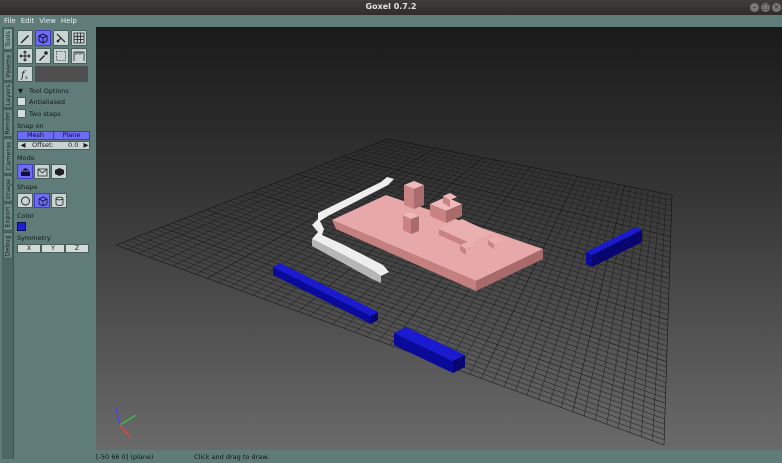 The width and height of the screenshot is (782, 463). I want to click on minimize-icon: –, so click(754, 7).